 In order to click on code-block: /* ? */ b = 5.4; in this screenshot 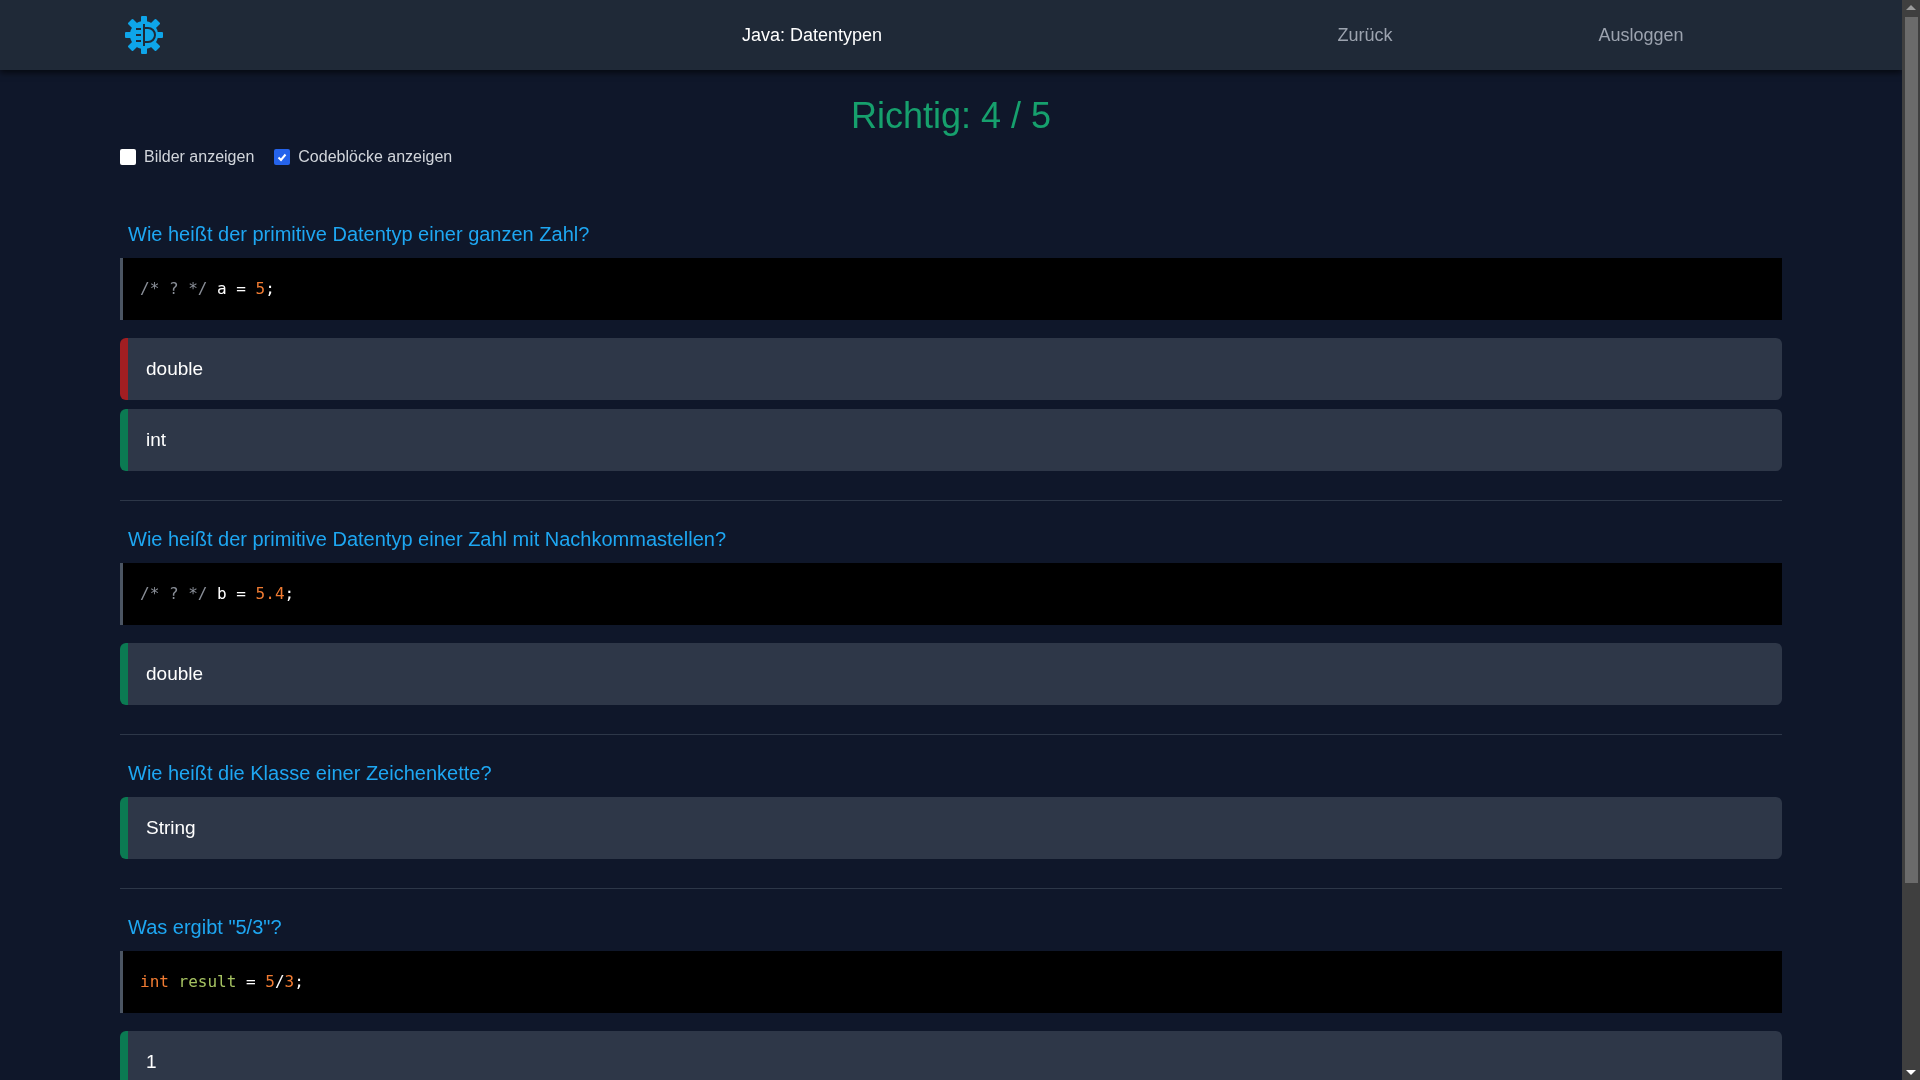, I will do `click(951, 594)`.